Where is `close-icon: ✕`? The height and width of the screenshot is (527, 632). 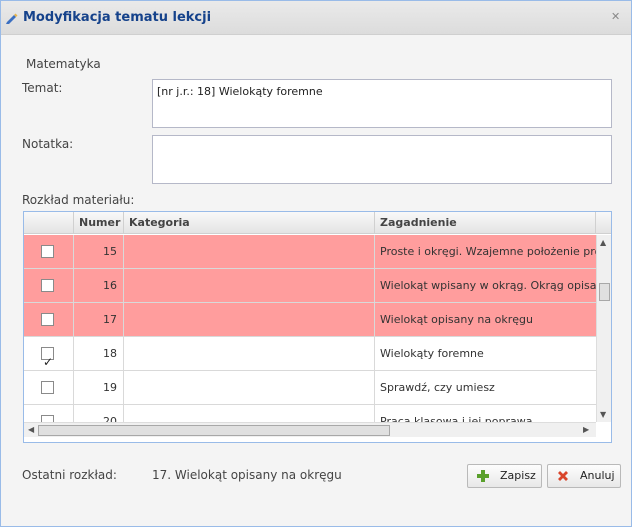 close-icon: ✕ is located at coordinates (616, 16).